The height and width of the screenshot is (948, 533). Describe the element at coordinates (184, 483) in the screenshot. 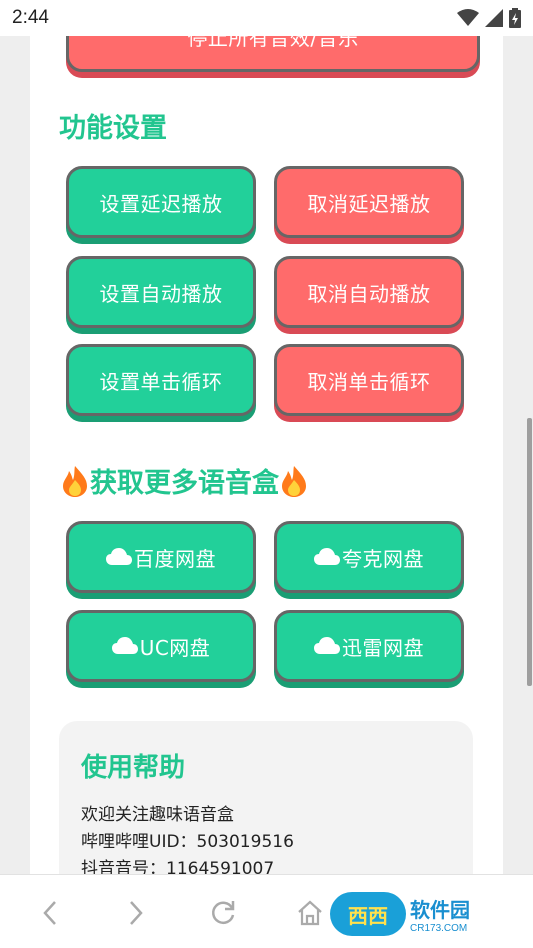

I see `more-boxes-title-text: 获取更多语音盒` at that location.